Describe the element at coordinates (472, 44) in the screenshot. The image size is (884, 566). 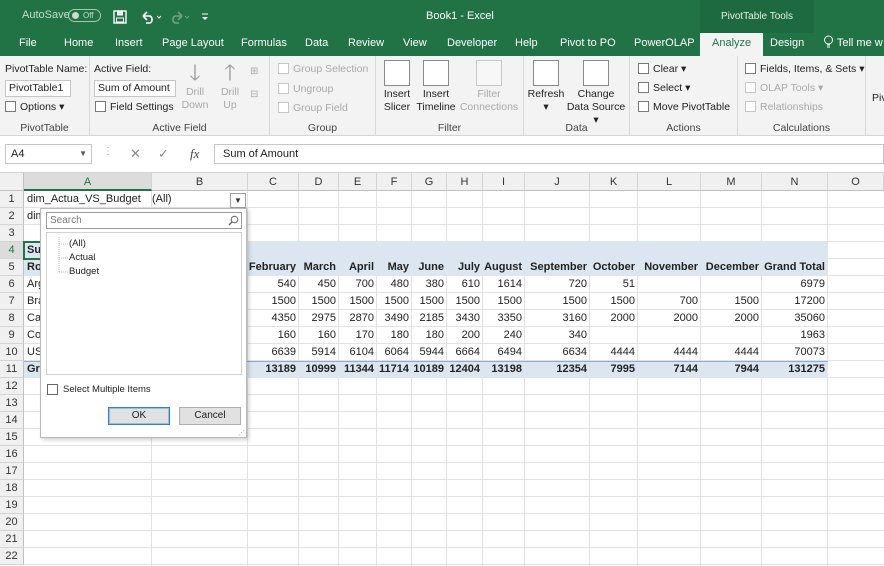
I see `tab-developer: Developer` at that location.